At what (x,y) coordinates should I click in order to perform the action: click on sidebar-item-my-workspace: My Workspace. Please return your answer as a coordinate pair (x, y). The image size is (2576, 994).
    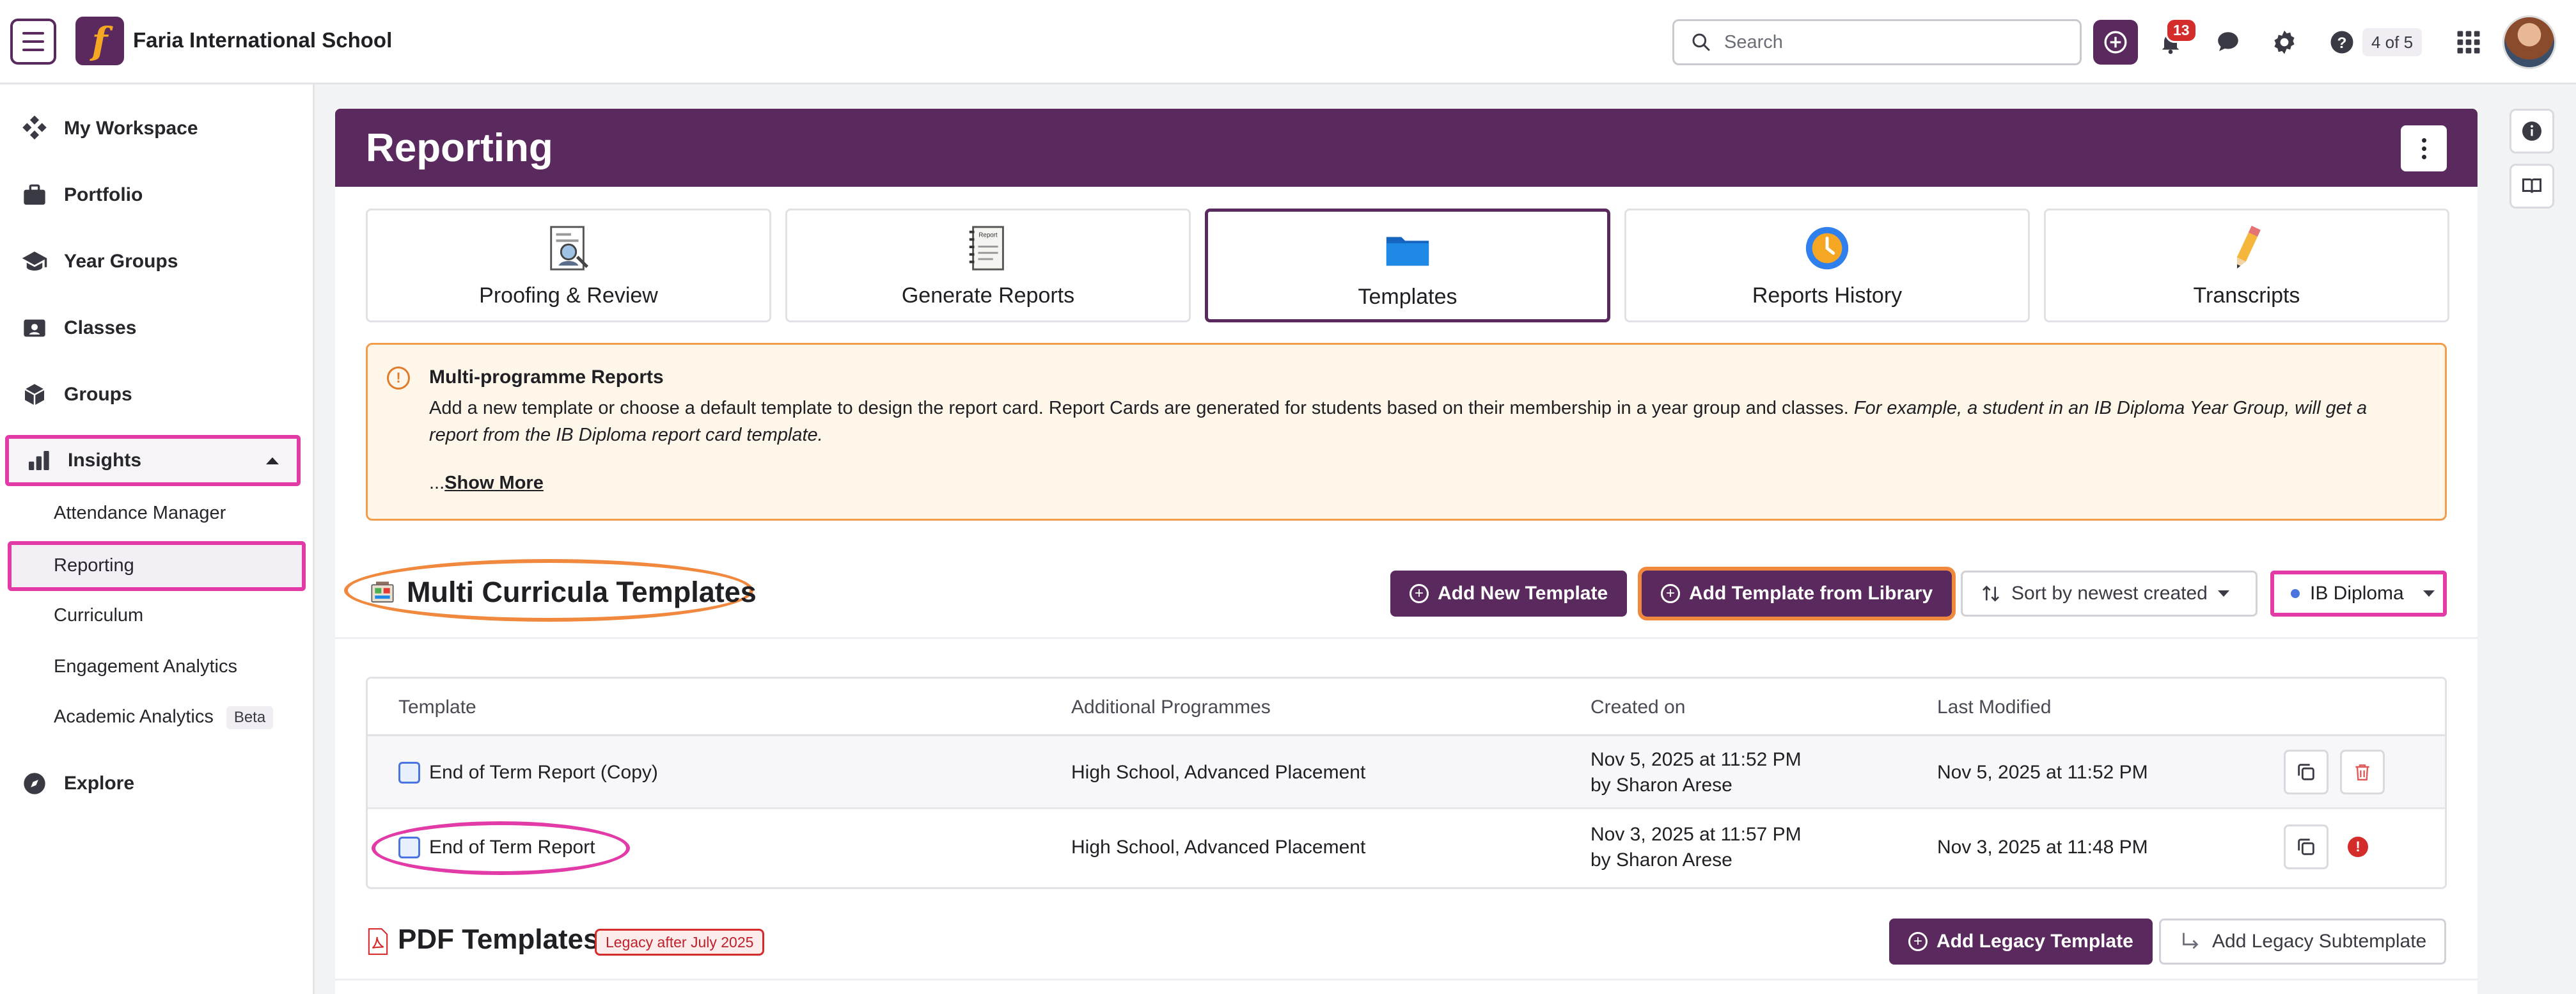
    Looking at the image, I should click on (157, 128).